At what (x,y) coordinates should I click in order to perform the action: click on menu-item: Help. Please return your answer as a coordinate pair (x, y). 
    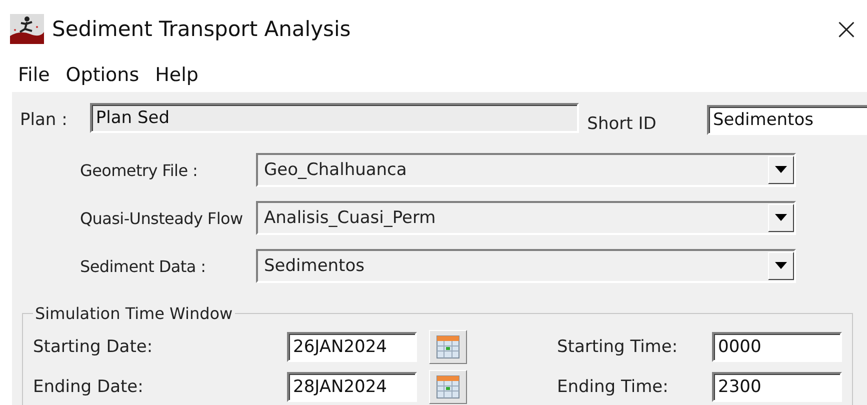
    Looking at the image, I should click on (176, 75).